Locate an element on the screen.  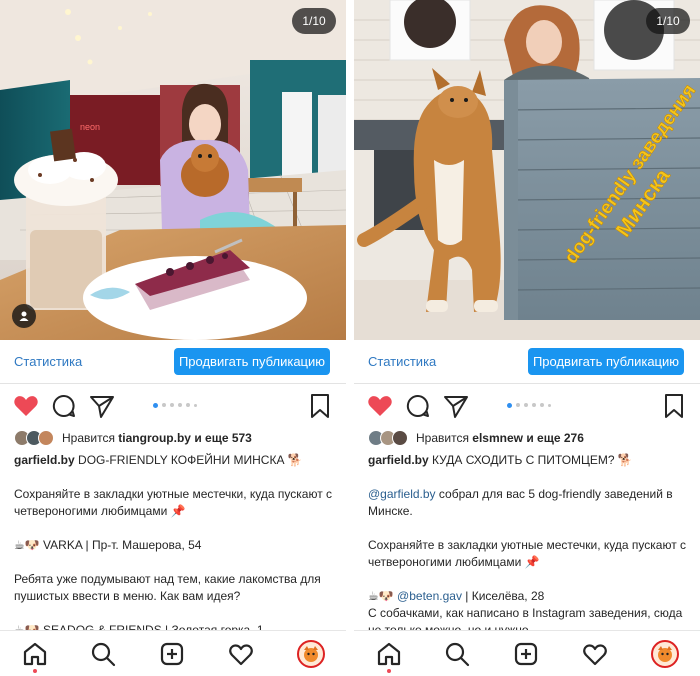
caption-text: ☕🐶 is located at coordinates (383, 596).